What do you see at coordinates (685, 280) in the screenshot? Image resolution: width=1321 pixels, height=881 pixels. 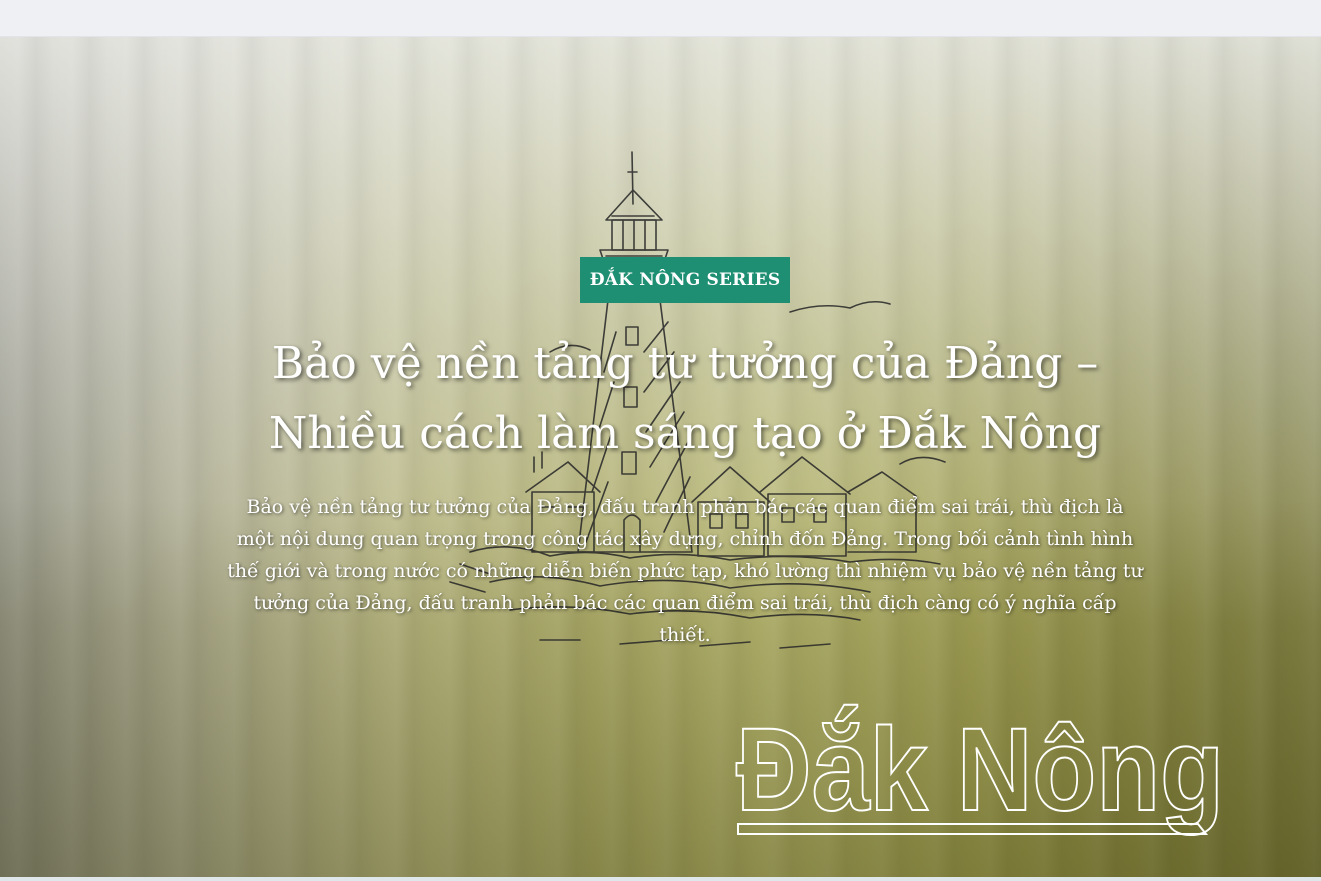 I see `series-badge: ĐẮK NÔNG SERIES` at bounding box center [685, 280].